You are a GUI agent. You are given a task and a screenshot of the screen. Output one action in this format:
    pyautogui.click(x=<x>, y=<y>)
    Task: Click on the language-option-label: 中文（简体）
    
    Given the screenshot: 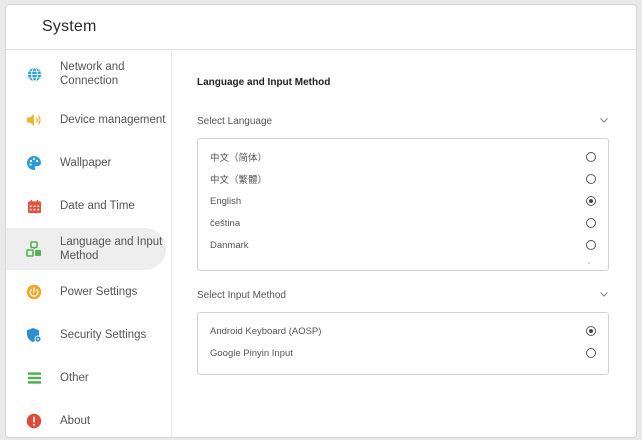 What is the action you would take?
    pyautogui.click(x=239, y=158)
    